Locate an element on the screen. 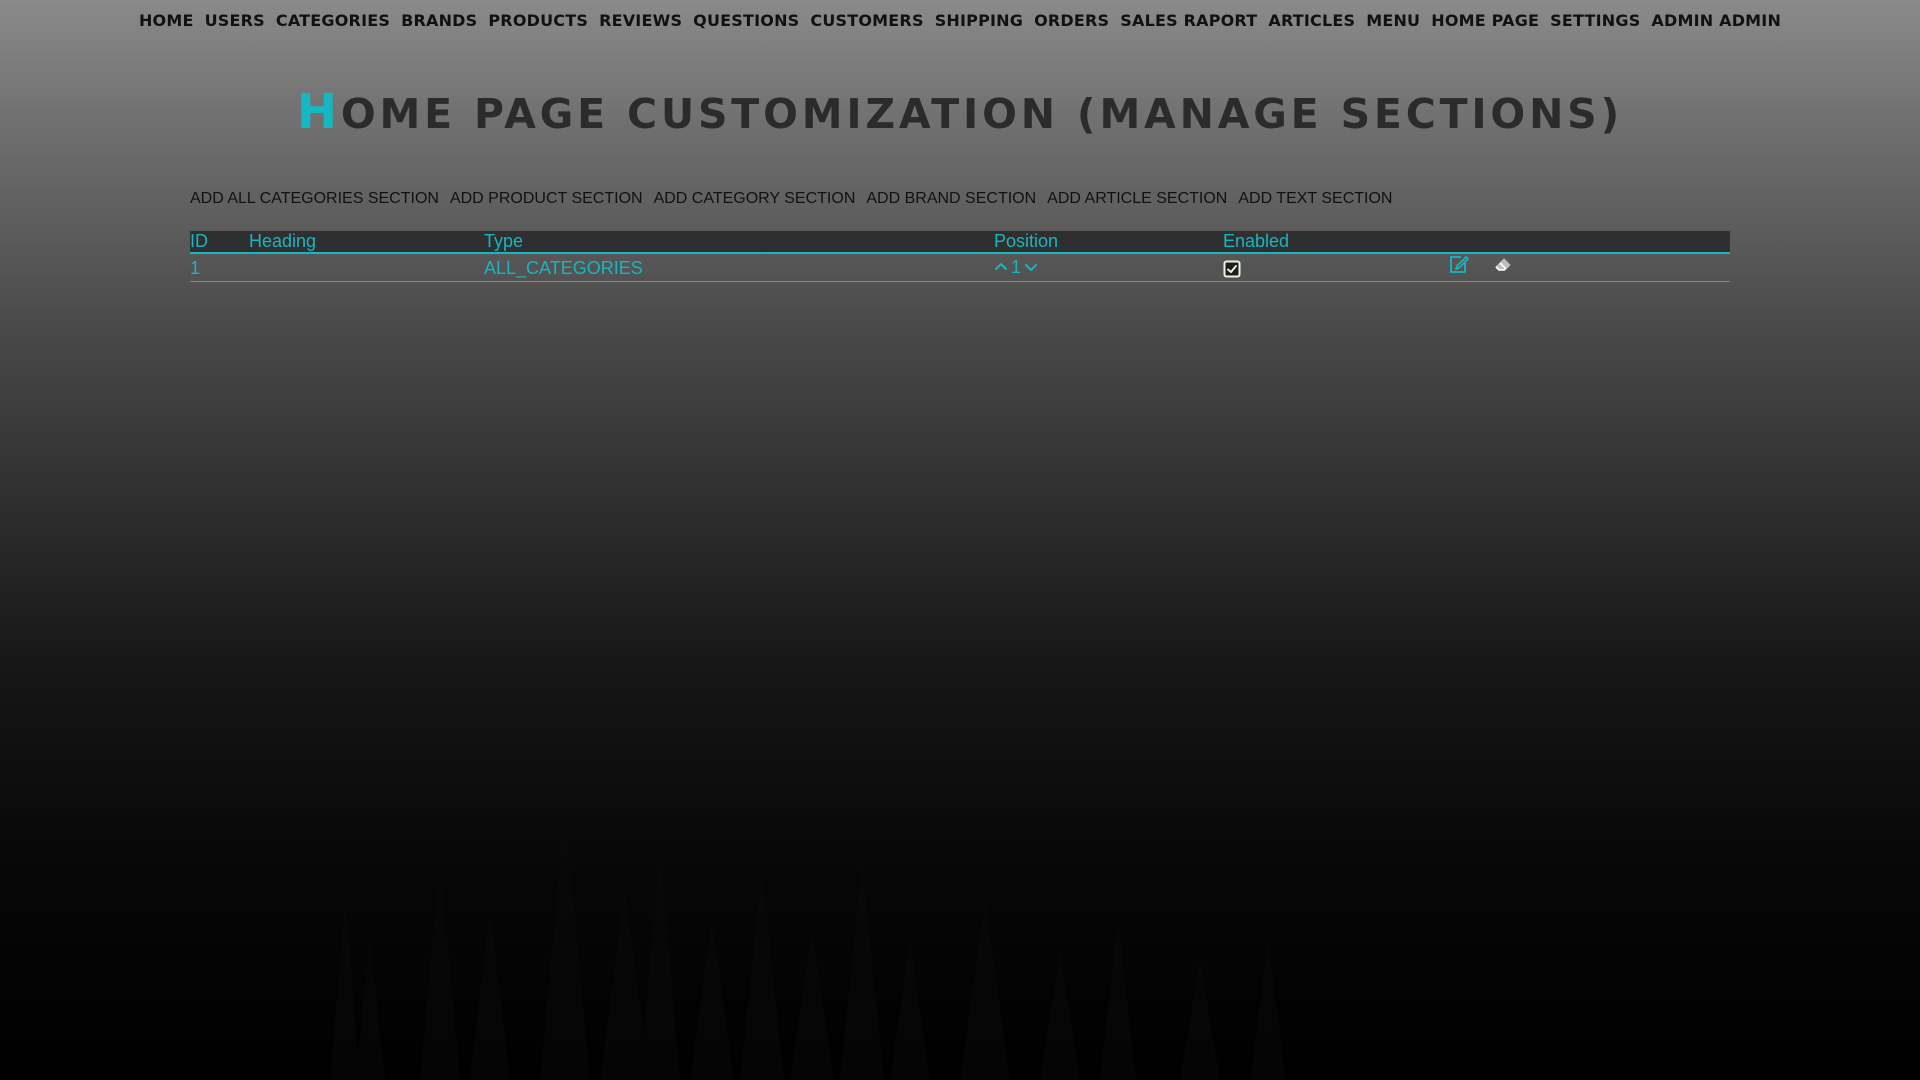  nav-link-admin-admin: ADMIN ADMIN is located at coordinates (1716, 21).